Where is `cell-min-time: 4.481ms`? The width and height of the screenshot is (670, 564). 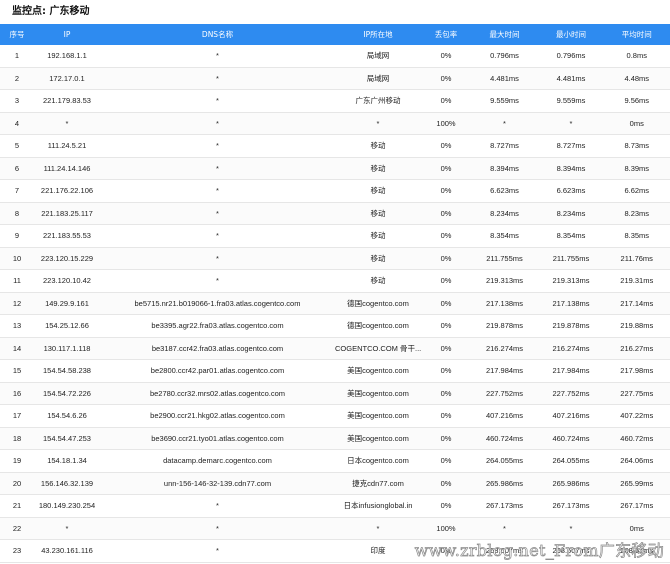 cell-min-time: 4.481ms is located at coordinates (571, 78).